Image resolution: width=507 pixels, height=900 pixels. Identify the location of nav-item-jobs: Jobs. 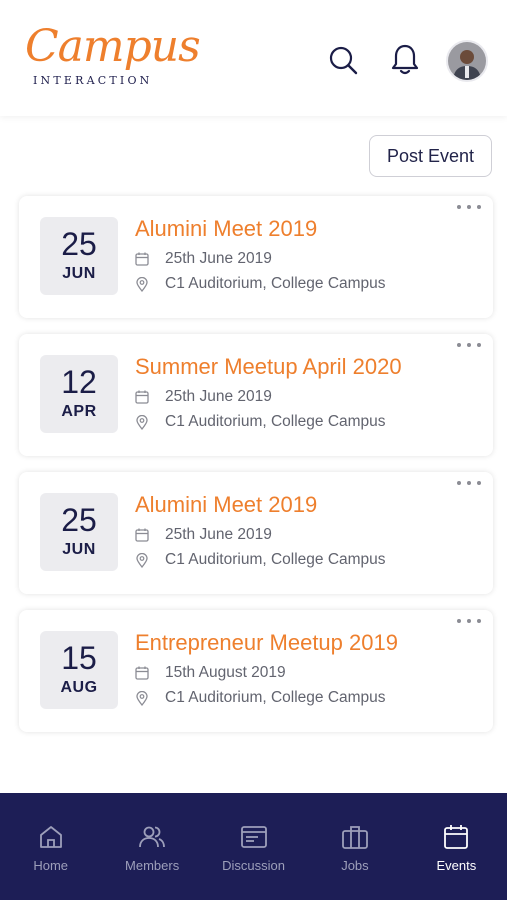
(354, 846).